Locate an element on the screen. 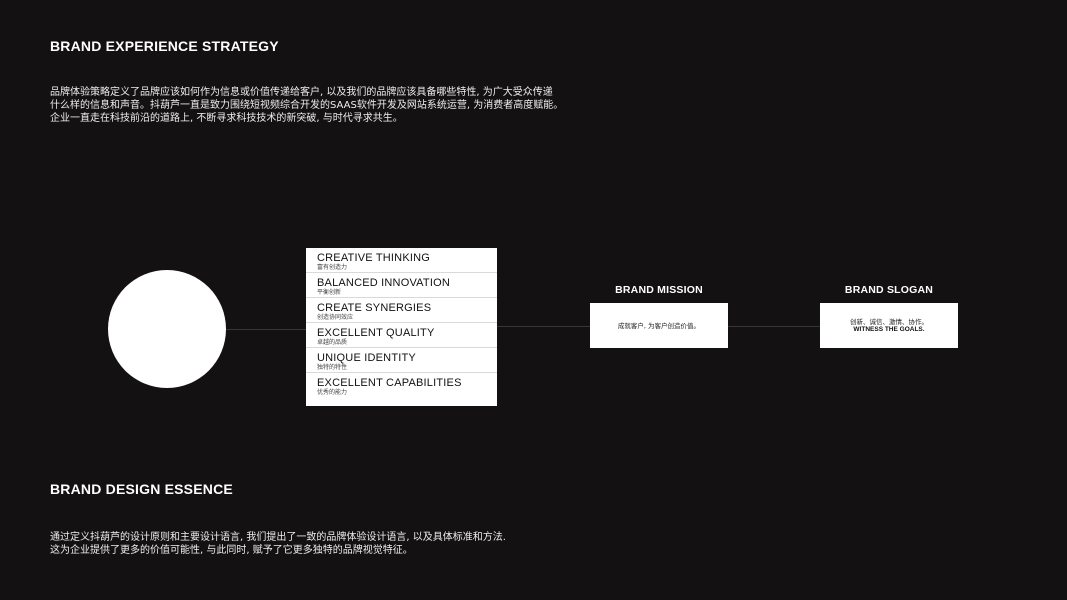 The width and height of the screenshot is (1067, 600). essence-line: 这为企业提供了更多的价值可能性, 与此同时, 赋予了它更多独特的品牌视觉特征。 is located at coordinates (231, 550).